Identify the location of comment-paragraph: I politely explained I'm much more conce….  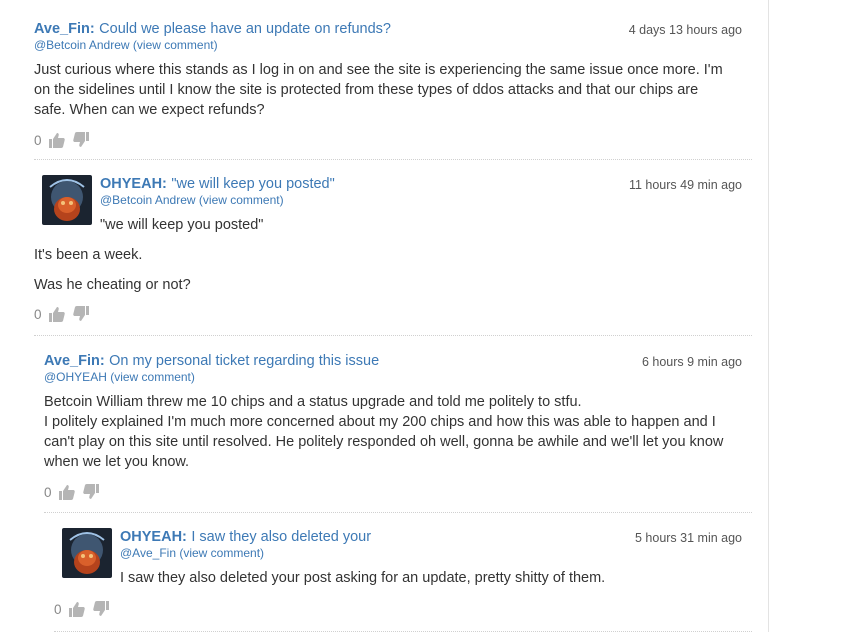
(384, 442).